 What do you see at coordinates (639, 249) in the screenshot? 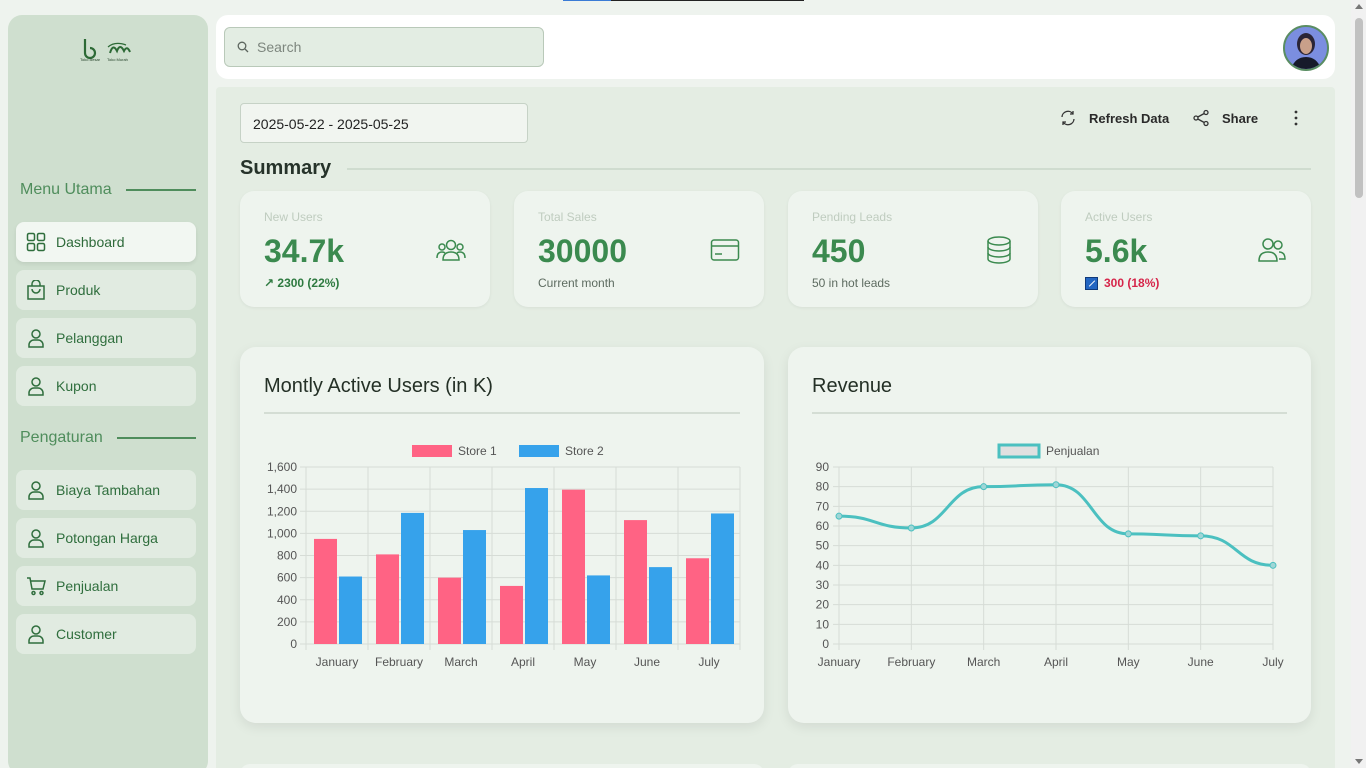
I see `stat-card-total-sales: Total Sales 30000 Current month` at bounding box center [639, 249].